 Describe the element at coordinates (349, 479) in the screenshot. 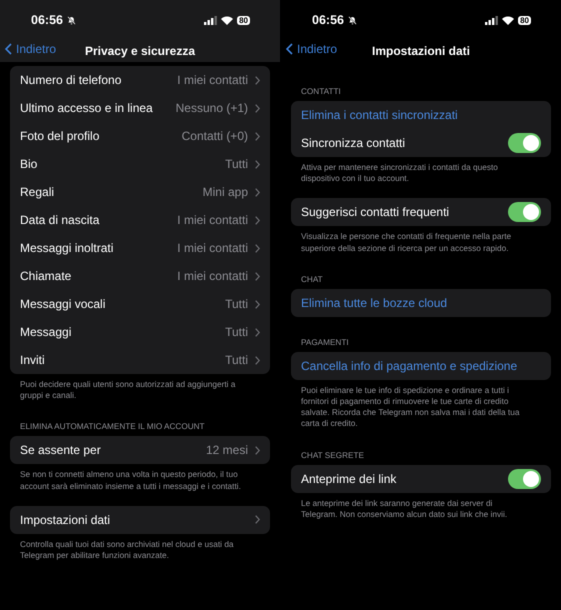

I see `setting-label: Anteprime dei link` at that location.